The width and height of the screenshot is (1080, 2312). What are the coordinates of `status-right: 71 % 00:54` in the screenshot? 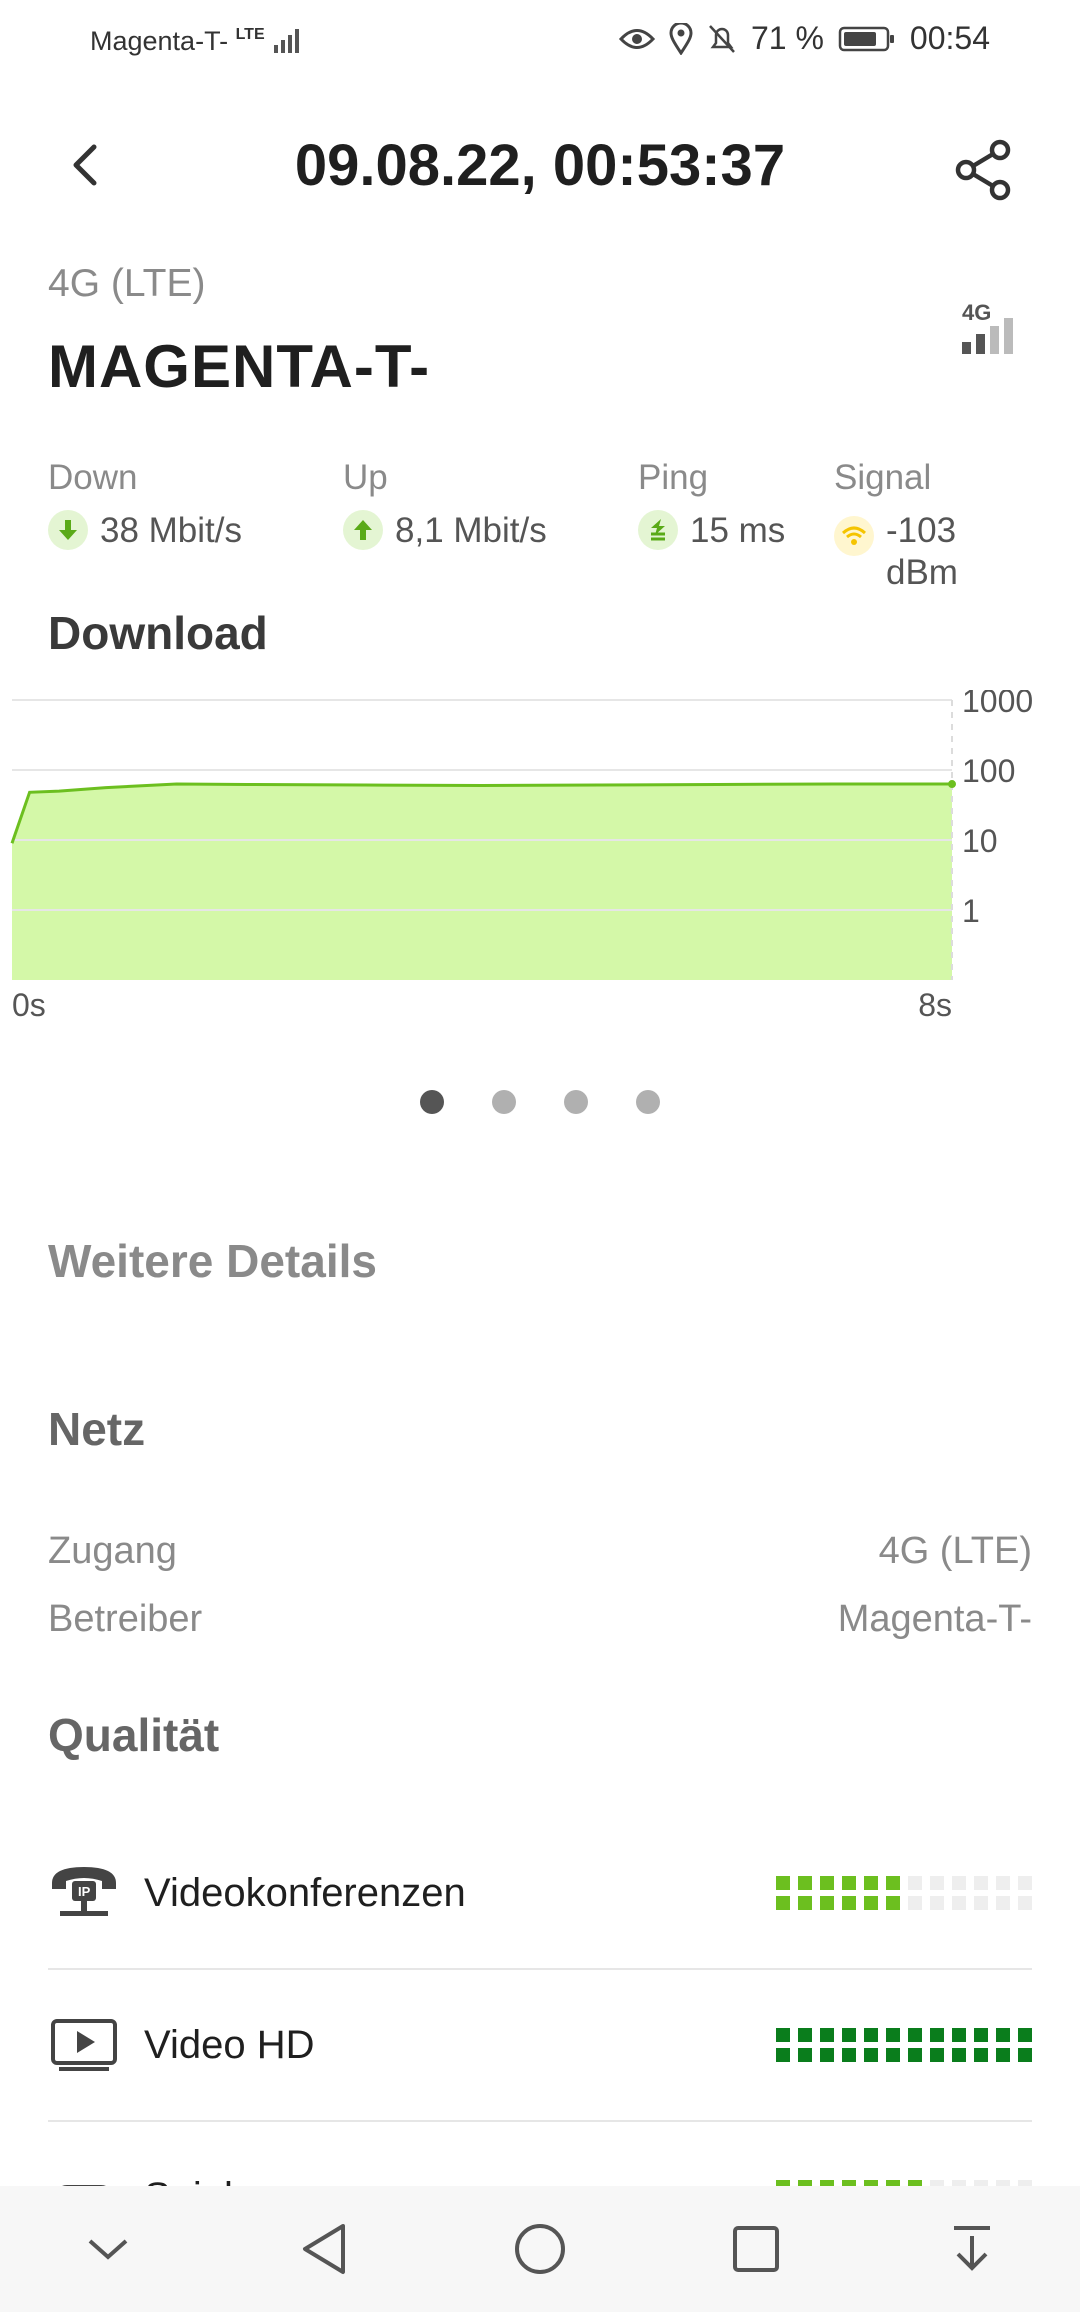 It's located at (804, 38).